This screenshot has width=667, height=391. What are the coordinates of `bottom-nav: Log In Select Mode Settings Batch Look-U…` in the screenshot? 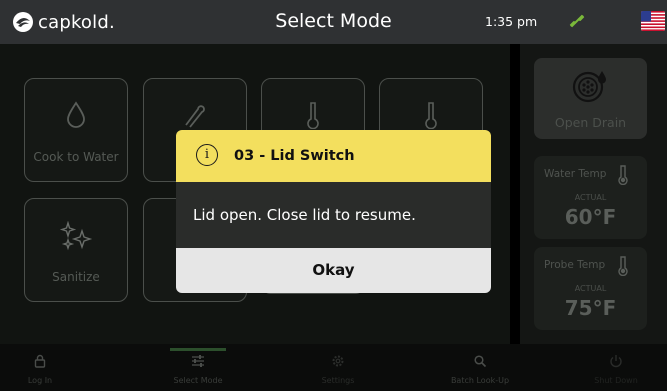 It's located at (333, 367).